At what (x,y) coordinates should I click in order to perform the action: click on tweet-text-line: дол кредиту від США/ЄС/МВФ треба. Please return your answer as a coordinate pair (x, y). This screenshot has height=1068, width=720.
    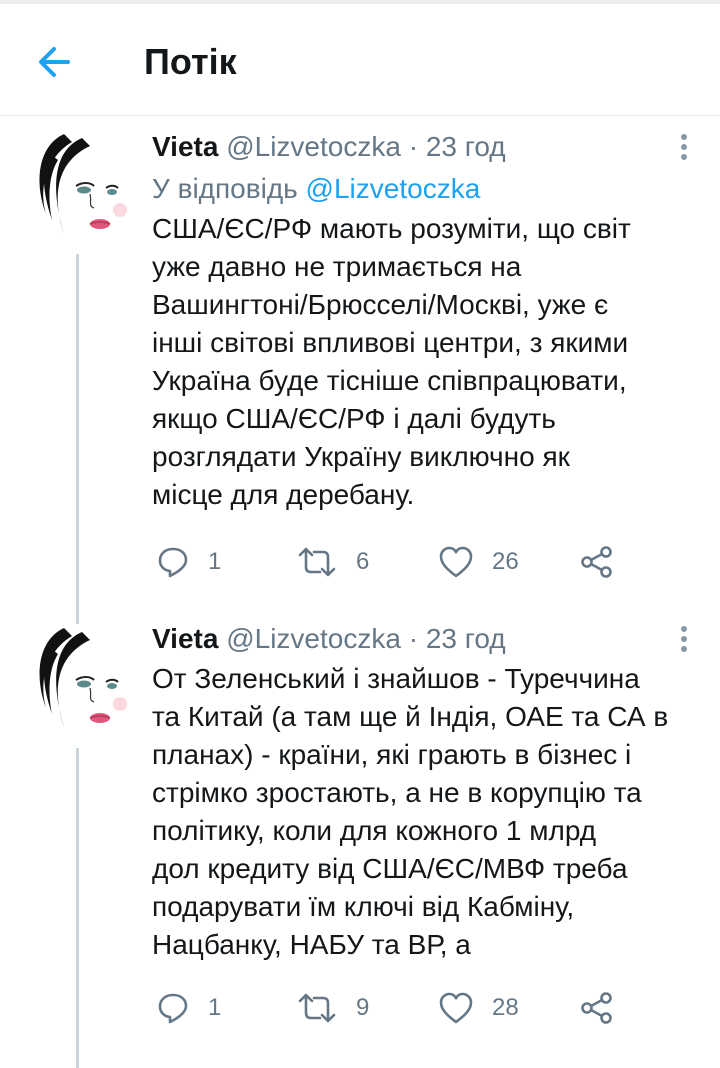
    Looking at the image, I should click on (390, 868).